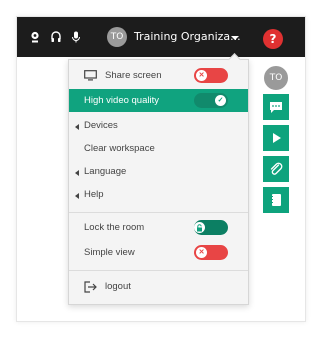 The image size is (320, 337). I want to click on organization-avatar: TO, so click(117, 37).